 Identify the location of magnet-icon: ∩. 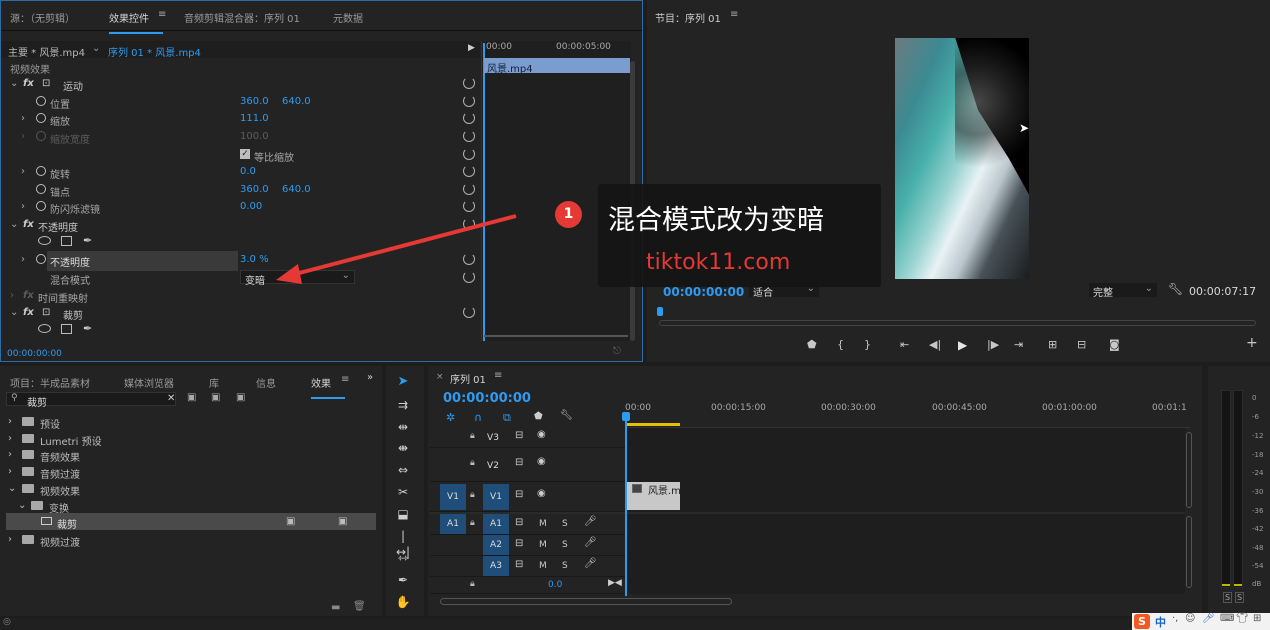
(478, 417).